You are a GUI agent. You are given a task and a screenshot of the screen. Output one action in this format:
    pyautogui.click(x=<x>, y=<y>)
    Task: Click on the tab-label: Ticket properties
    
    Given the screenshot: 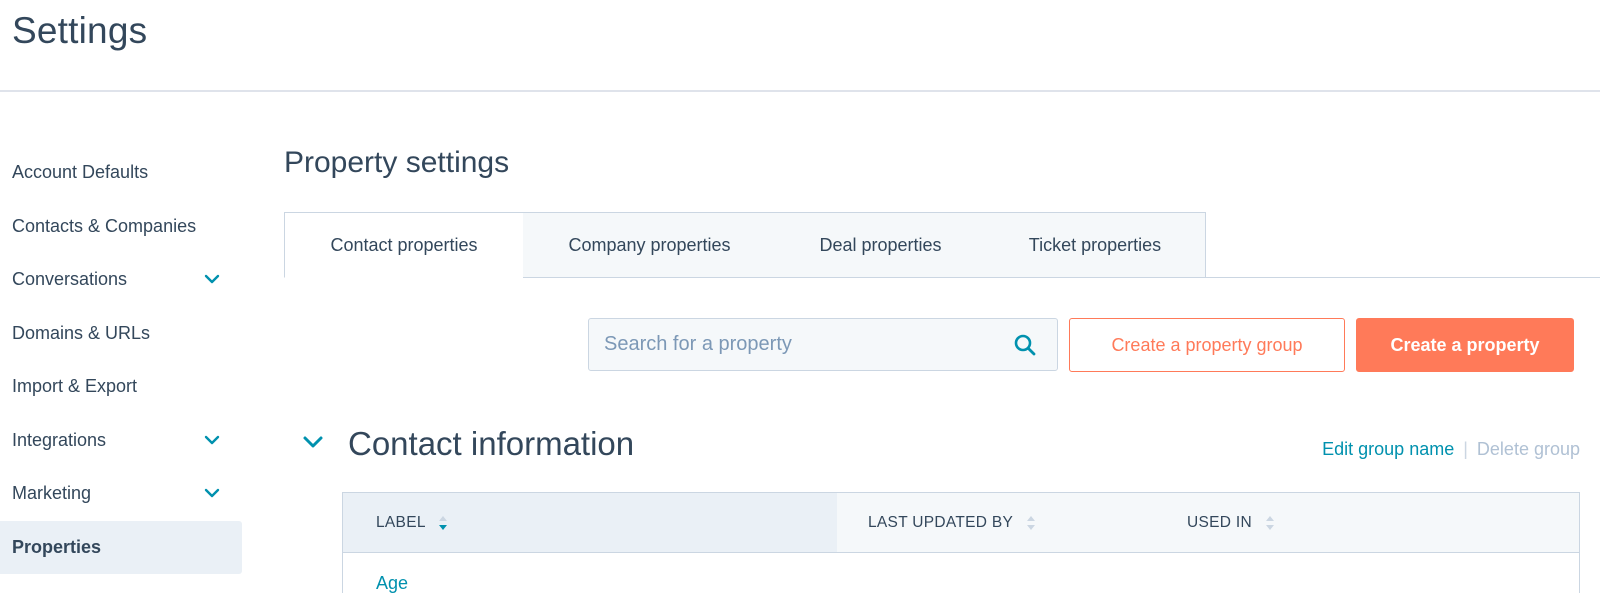 What is the action you would take?
    pyautogui.click(x=1095, y=245)
    